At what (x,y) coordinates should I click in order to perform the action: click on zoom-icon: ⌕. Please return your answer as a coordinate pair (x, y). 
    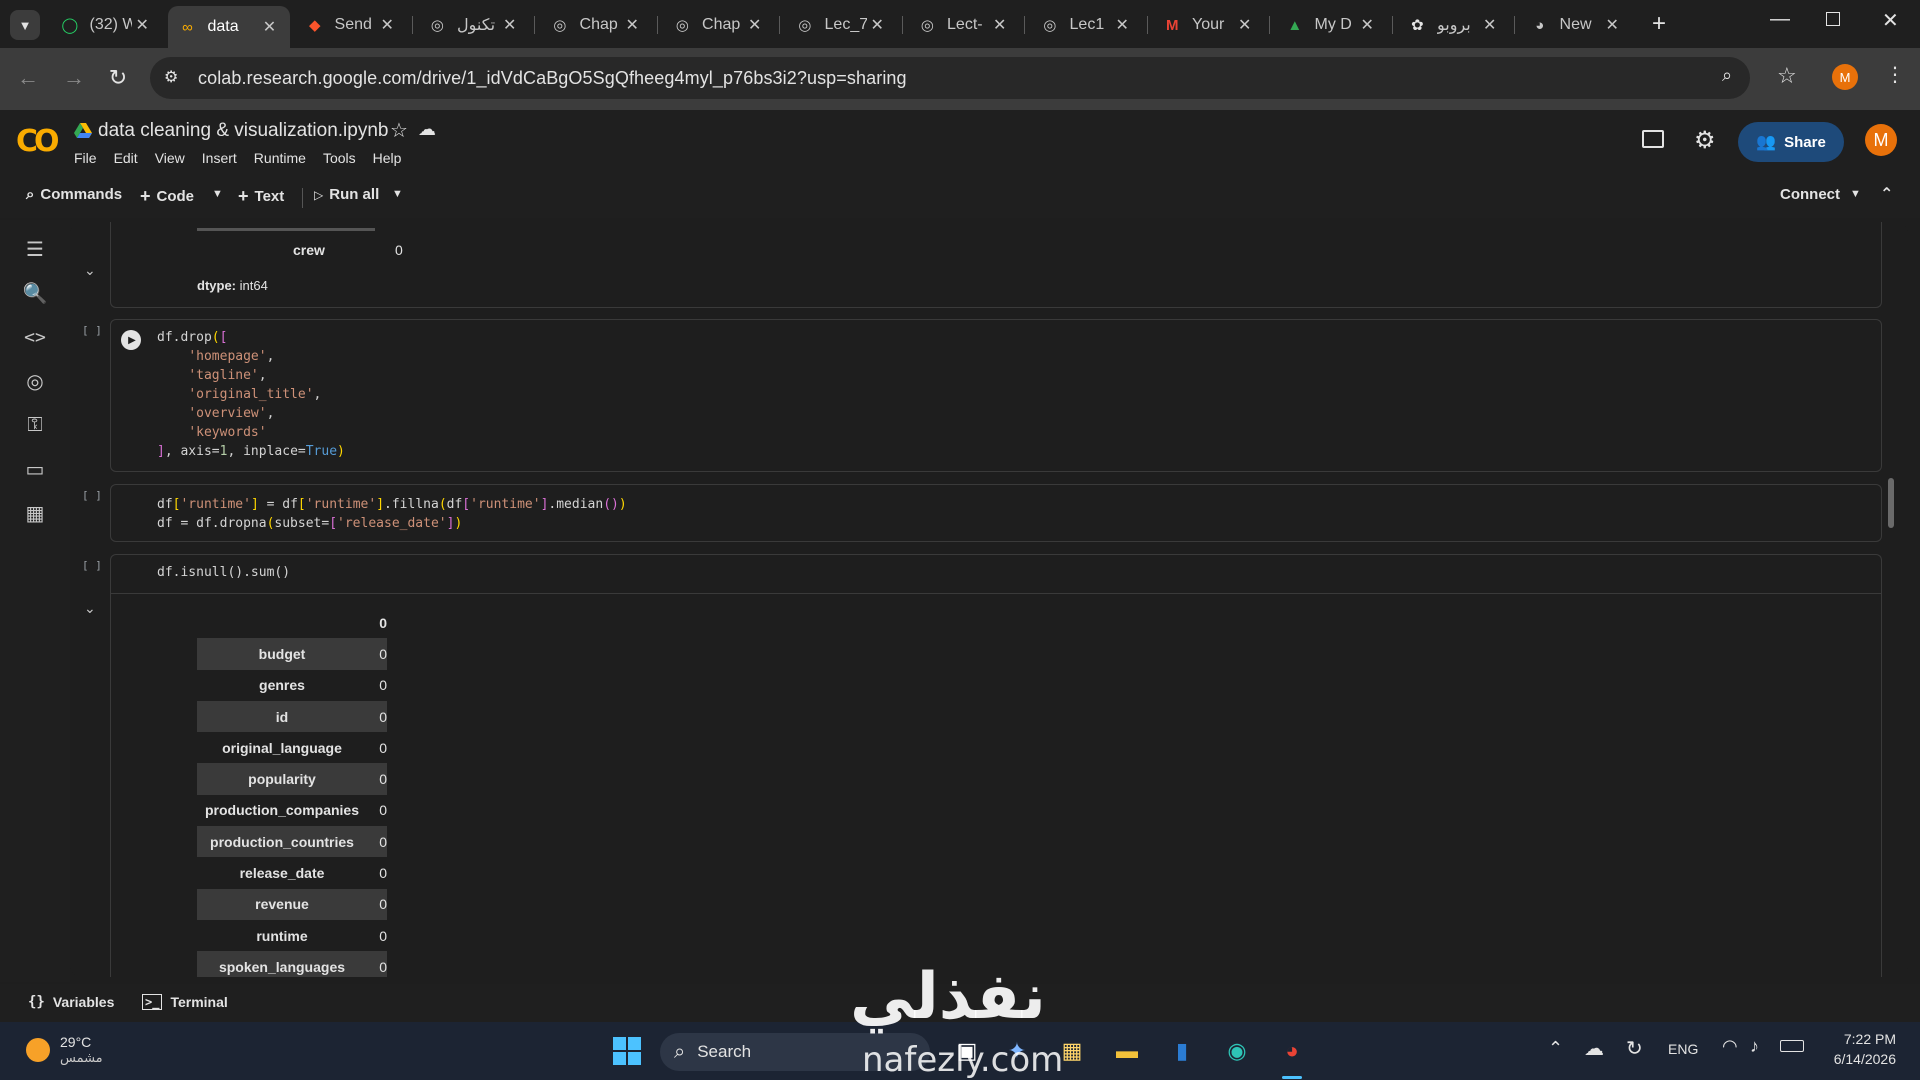
    Looking at the image, I should click on (1727, 75).